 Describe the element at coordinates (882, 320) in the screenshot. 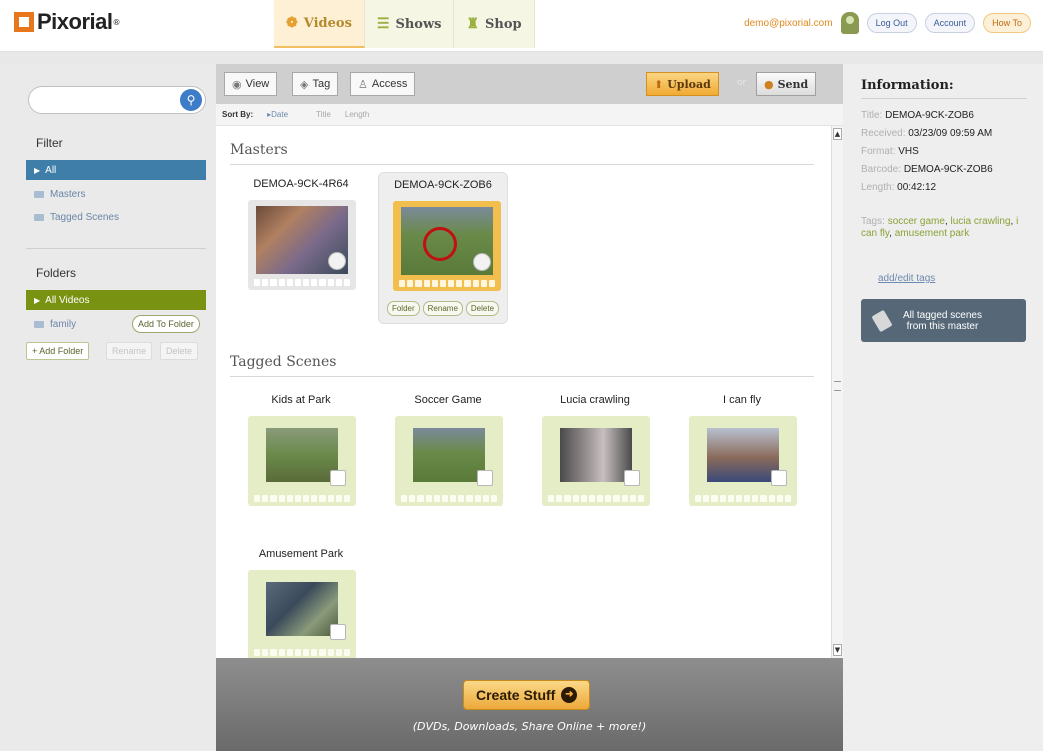

I see `tag-icon` at that location.